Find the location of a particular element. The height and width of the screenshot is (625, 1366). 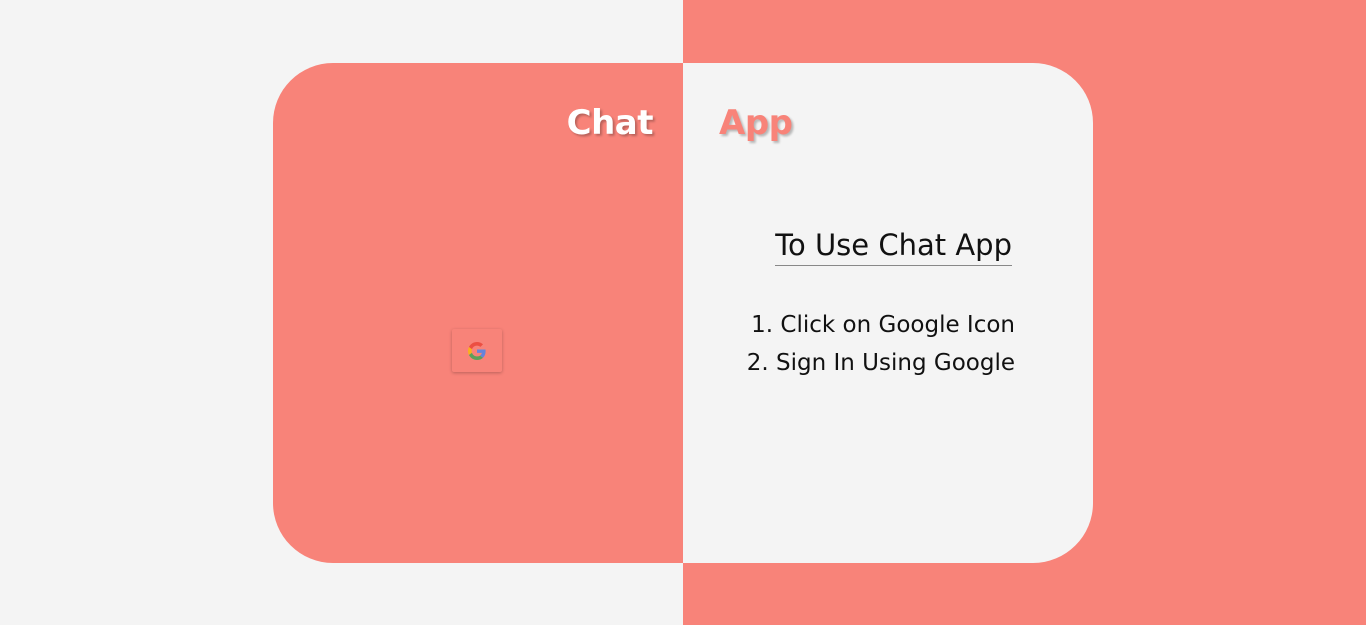

google-icon is located at coordinates (477, 350).